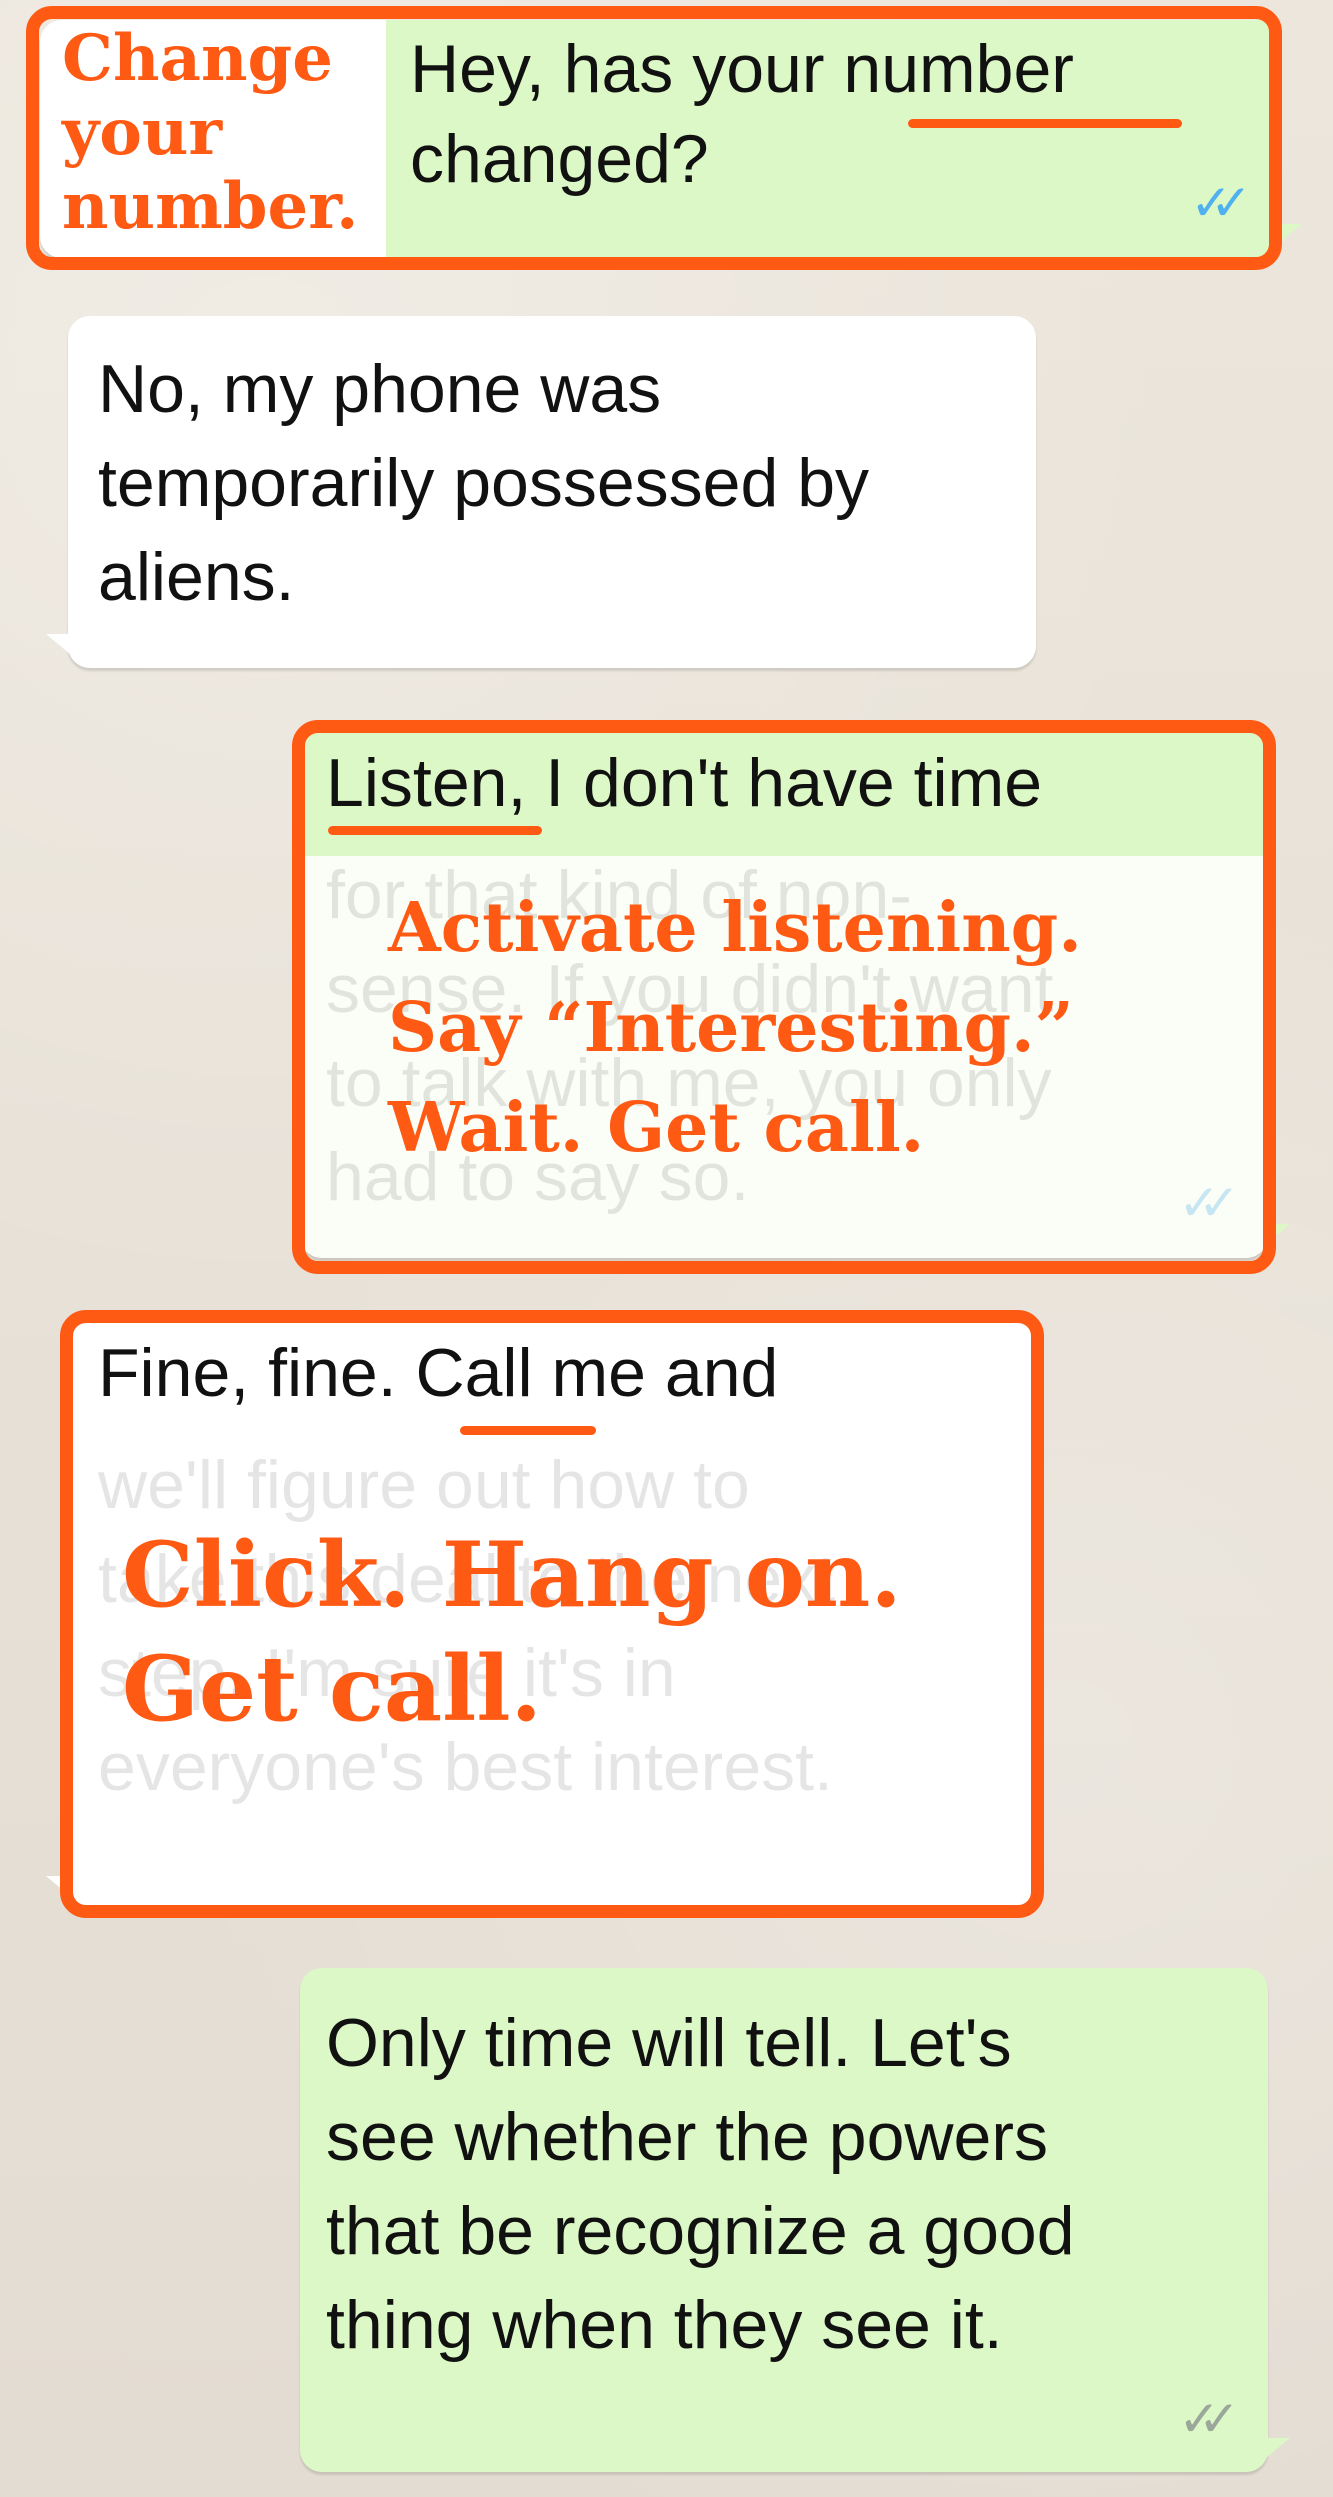  I want to click on message-line: that be recognize a good, so click(700, 2231).